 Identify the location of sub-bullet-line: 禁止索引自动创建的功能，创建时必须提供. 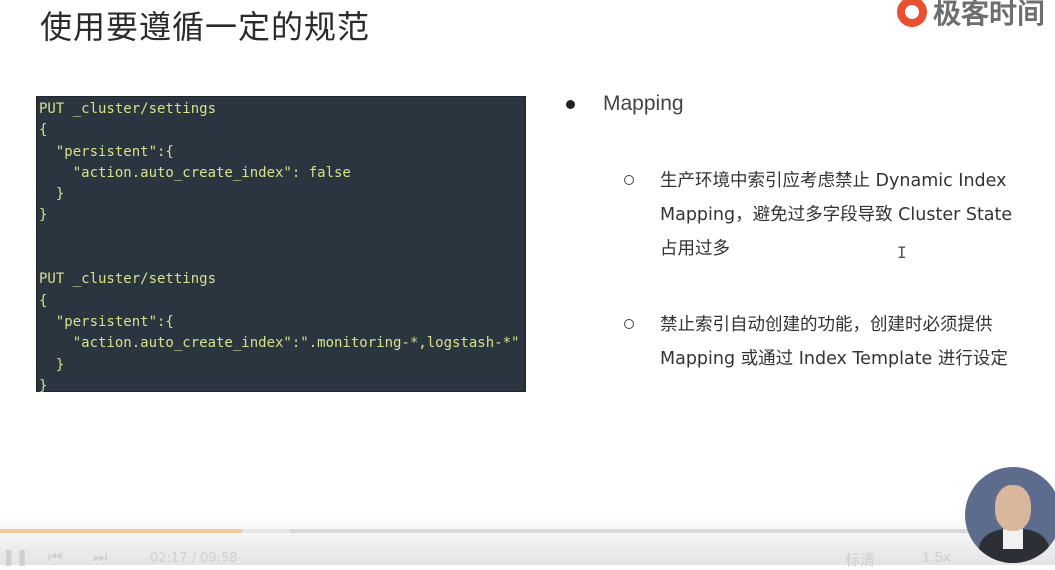
(826, 325).